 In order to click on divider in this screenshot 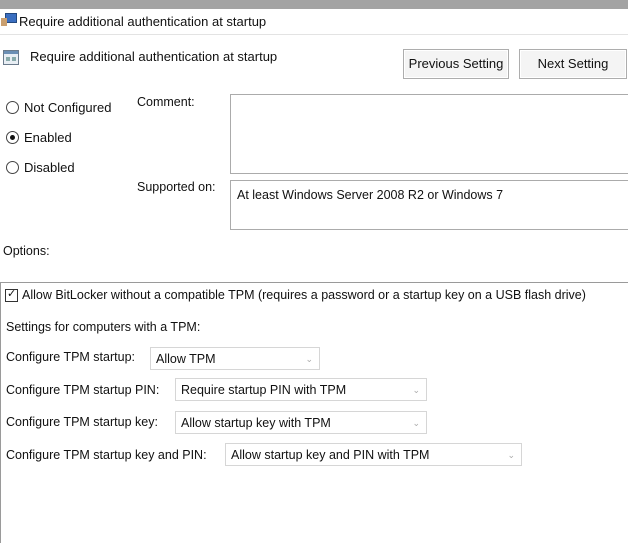, I will do `click(314, 34)`.